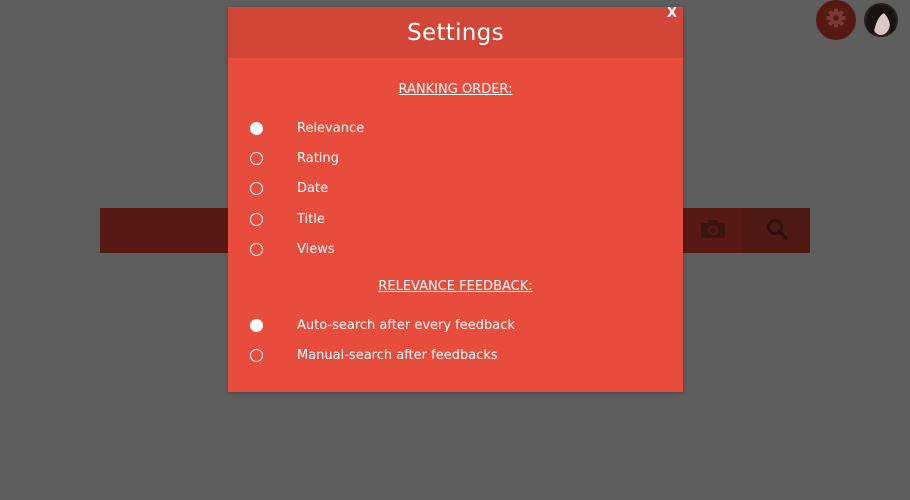 The height and width of the screenshot is (500, 910). I want to click on radio-views, so click(256, 249).